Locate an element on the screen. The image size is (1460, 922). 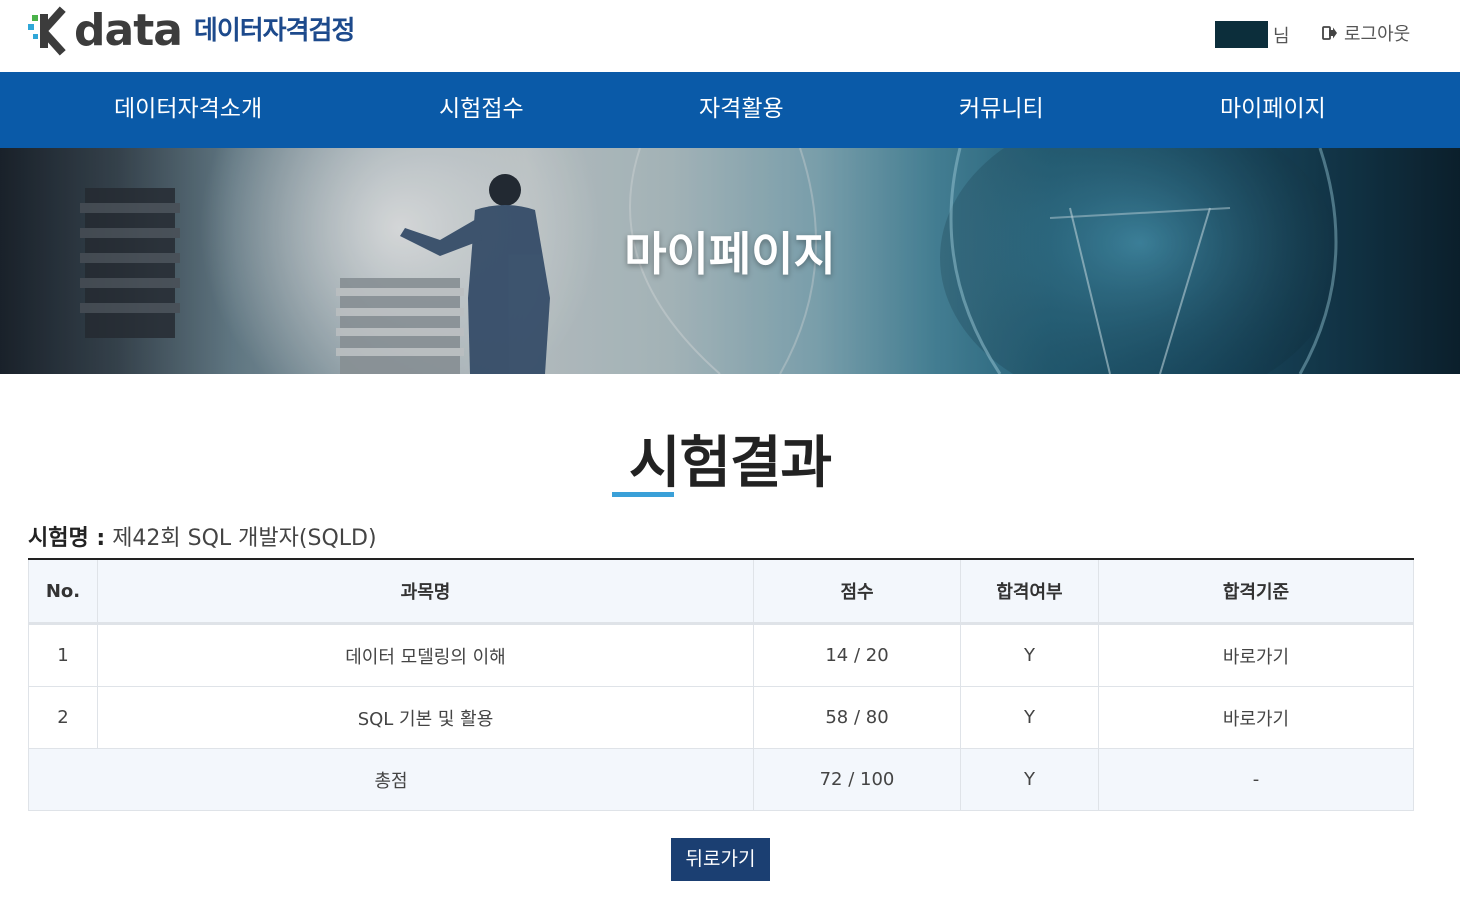
logo-wordmark: data is located at coordinates (128, 30).